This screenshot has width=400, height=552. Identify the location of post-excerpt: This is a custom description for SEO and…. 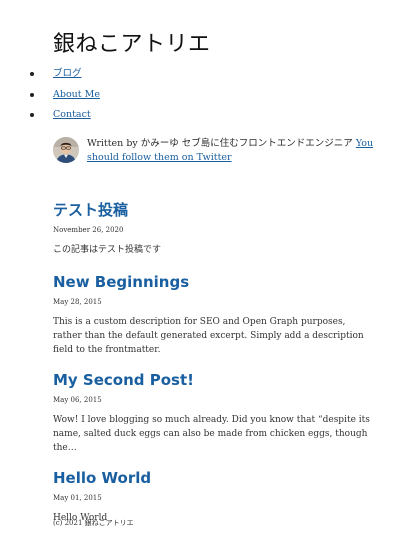
(208, 336).